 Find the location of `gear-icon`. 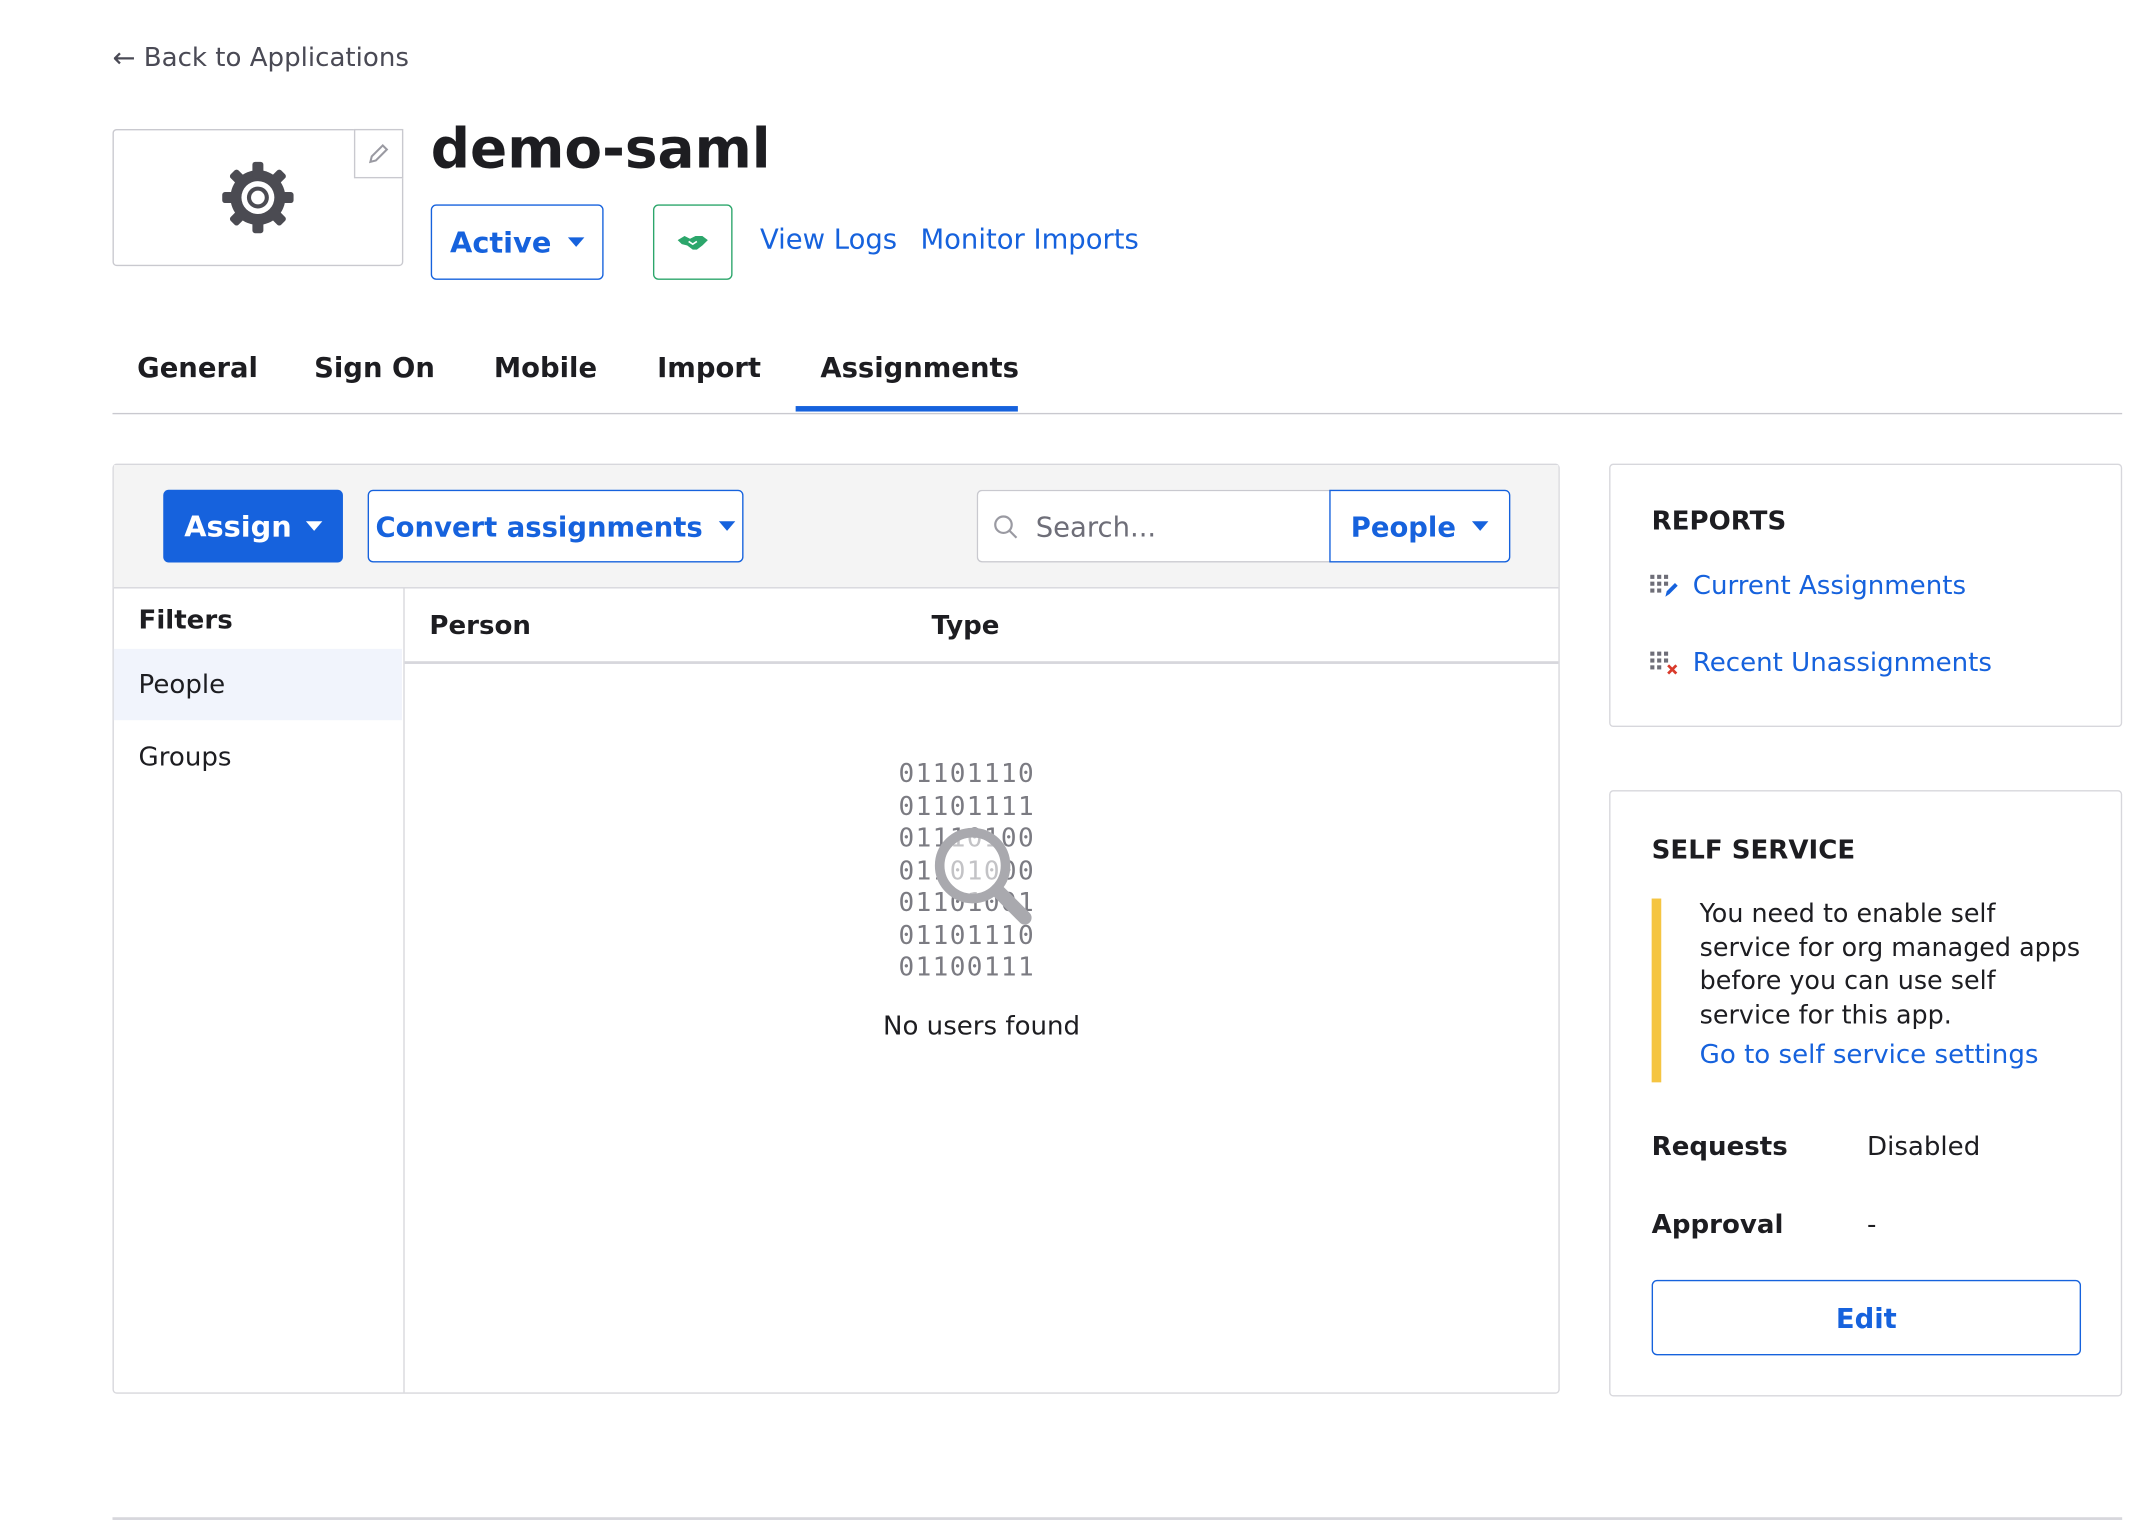

gear-icon is located at coordinates (258, 197).